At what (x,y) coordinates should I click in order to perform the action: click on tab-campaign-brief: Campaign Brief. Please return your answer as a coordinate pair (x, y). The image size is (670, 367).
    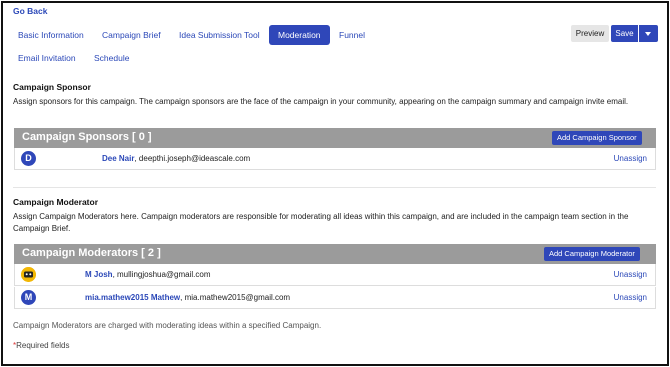
    Looking at the image, I should click on (131, 35).